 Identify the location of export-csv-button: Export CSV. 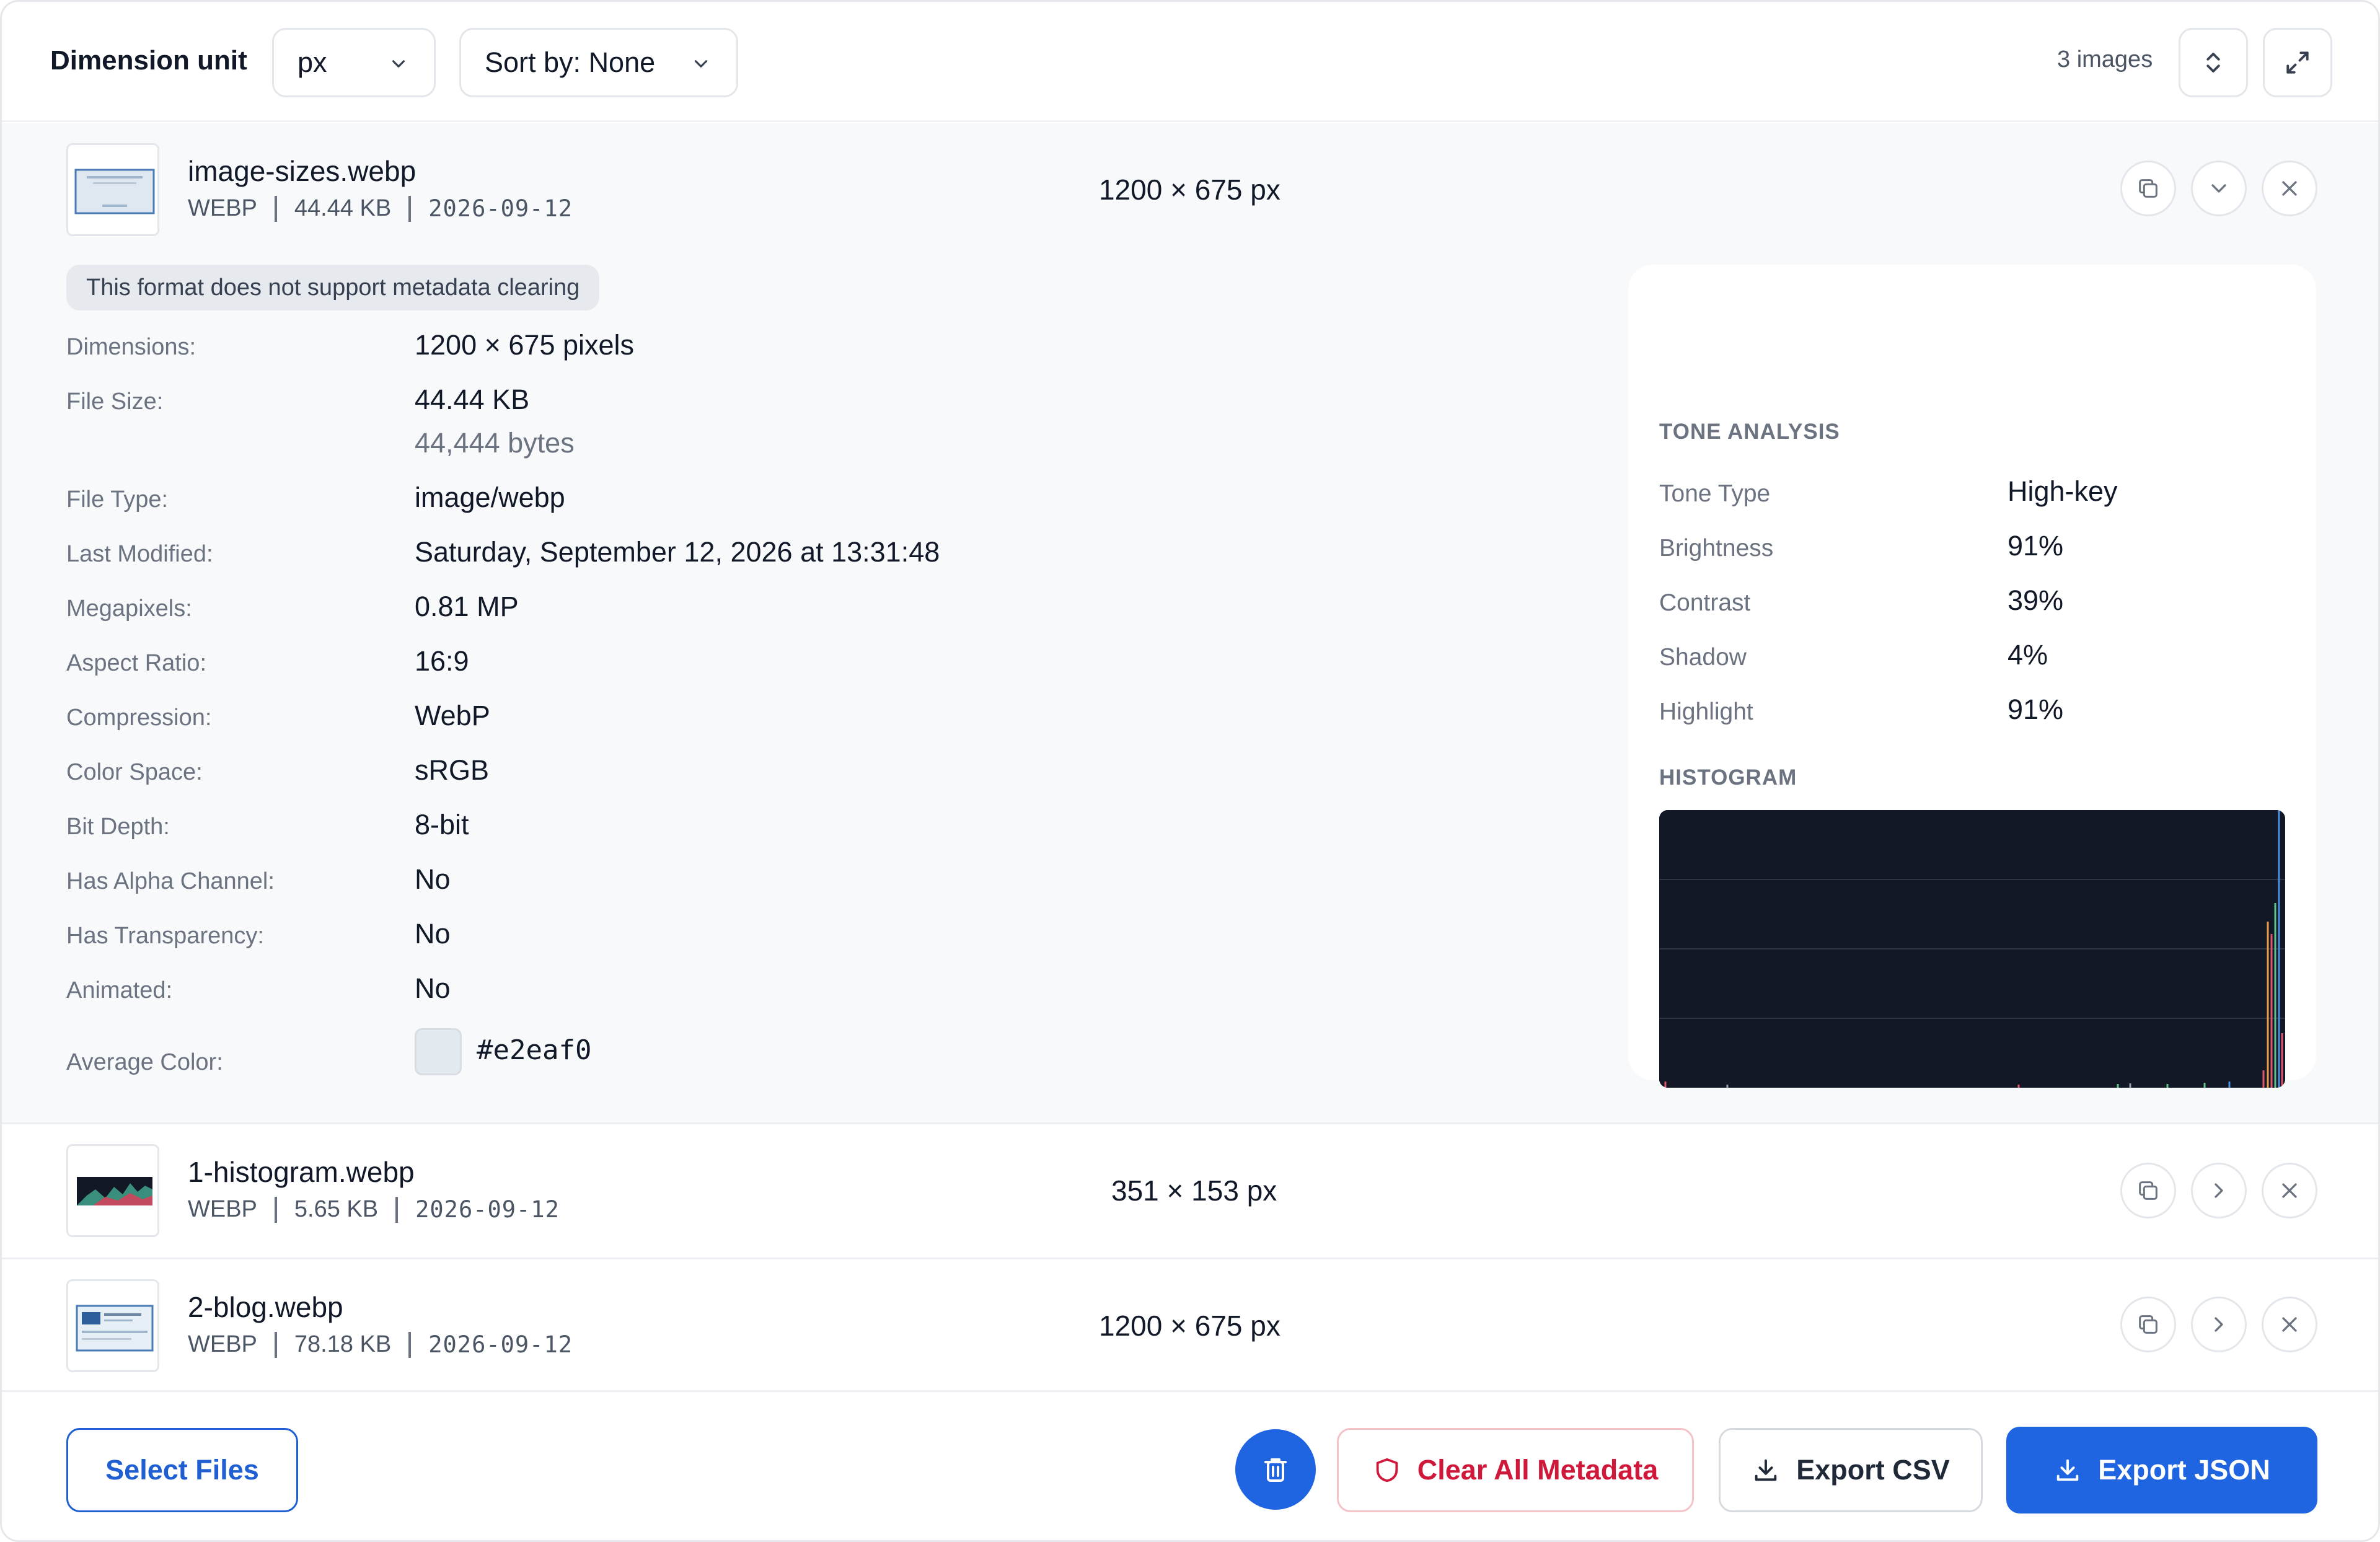
(1851, 1470).